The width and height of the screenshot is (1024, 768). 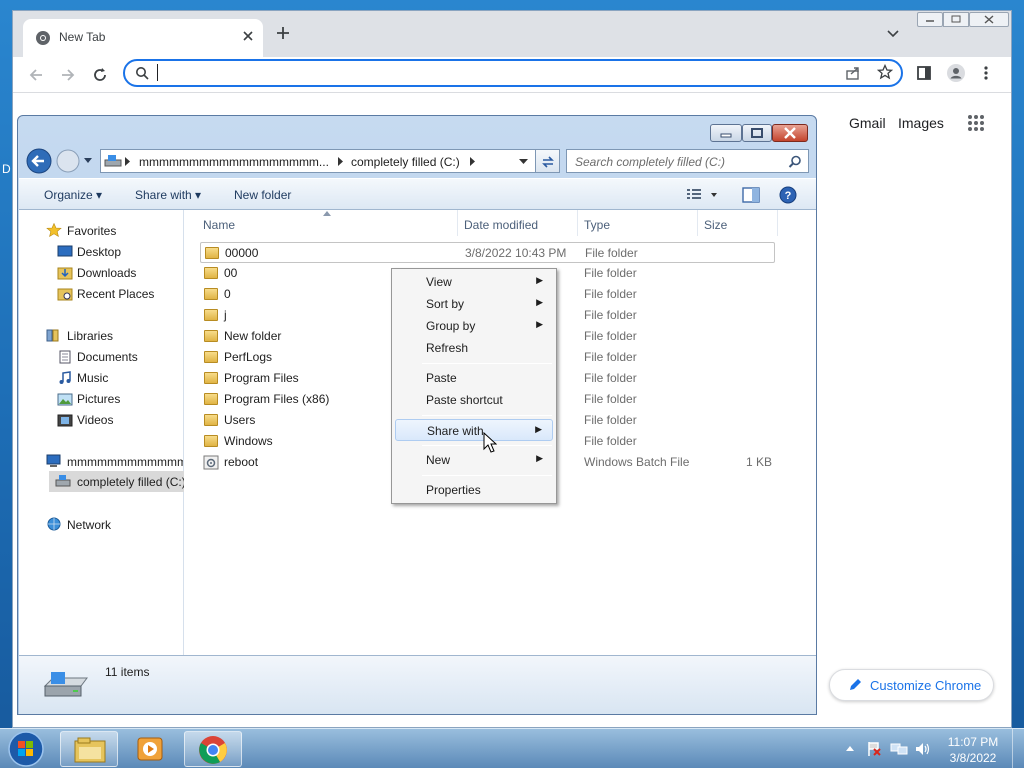 I want to click on omnibox, so click(x=513, y=73).